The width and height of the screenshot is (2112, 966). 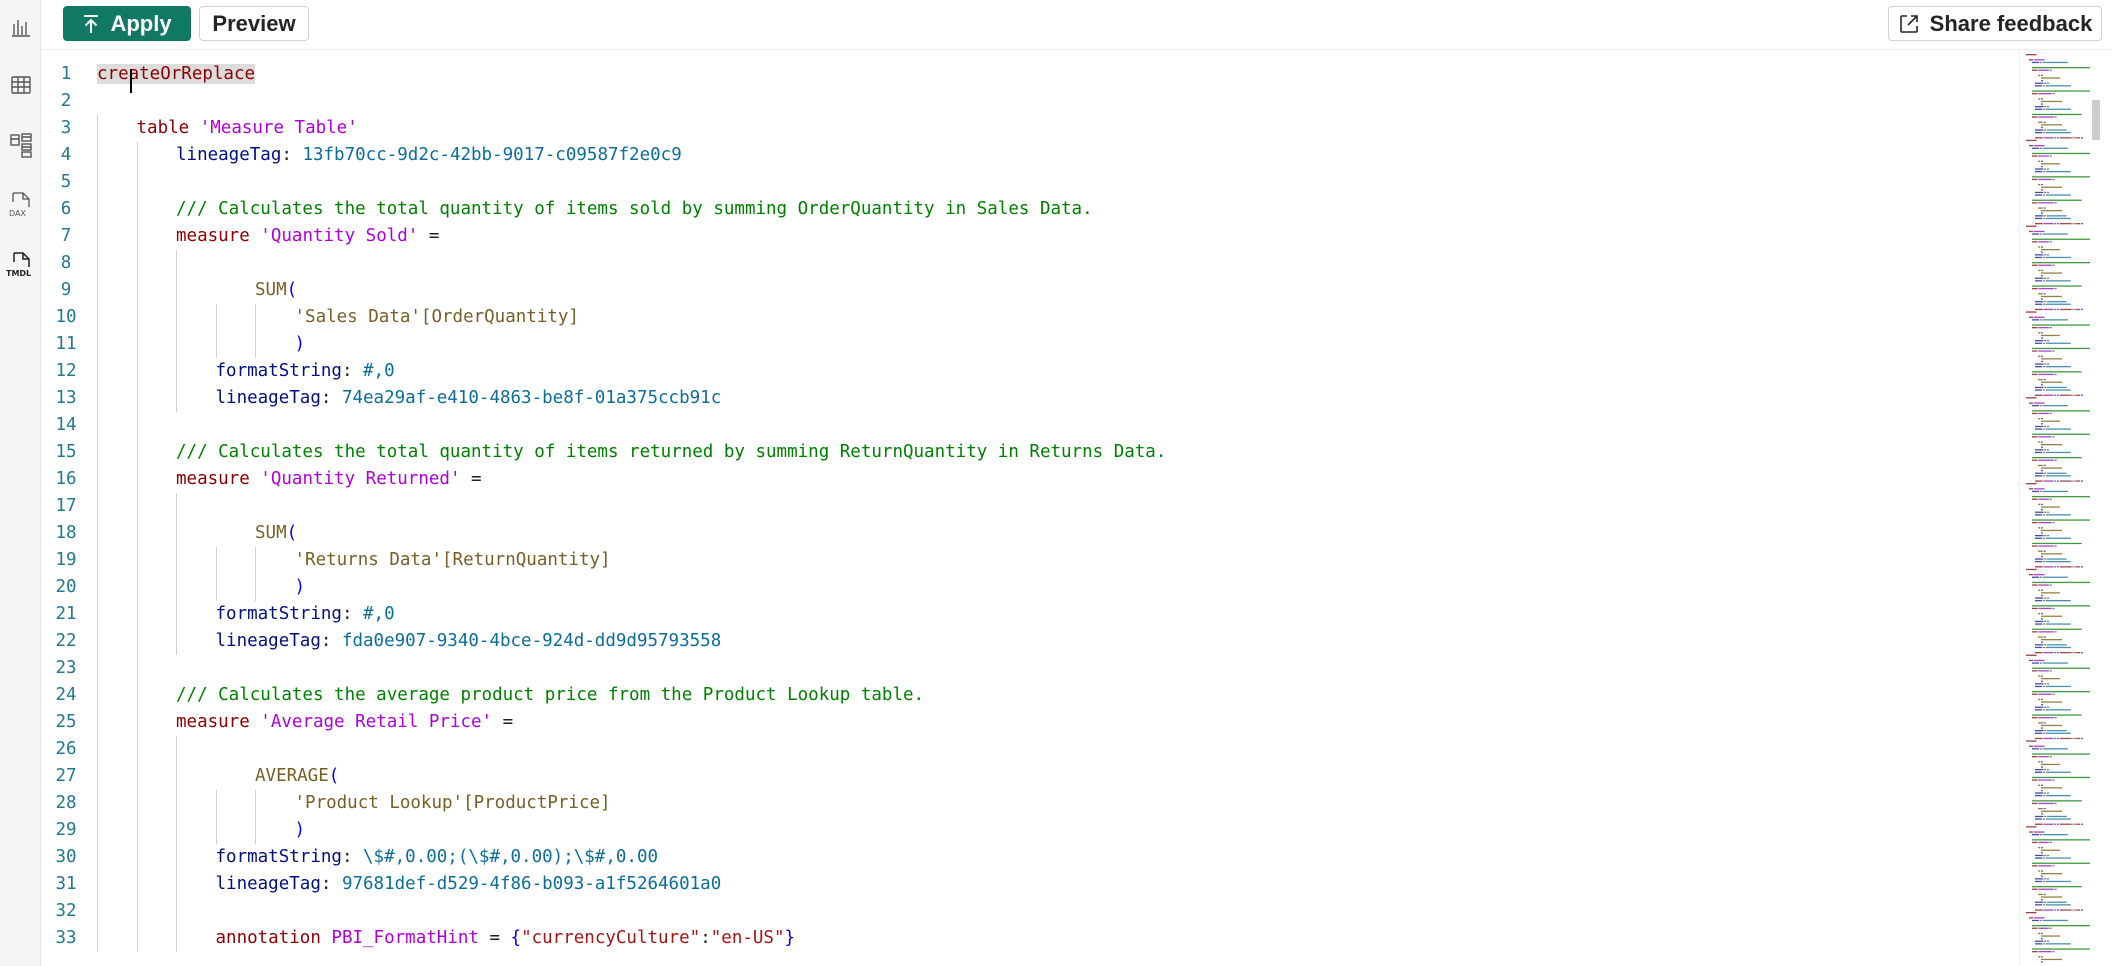 I want to click on line-number: 16, so click(x=66, y=479).